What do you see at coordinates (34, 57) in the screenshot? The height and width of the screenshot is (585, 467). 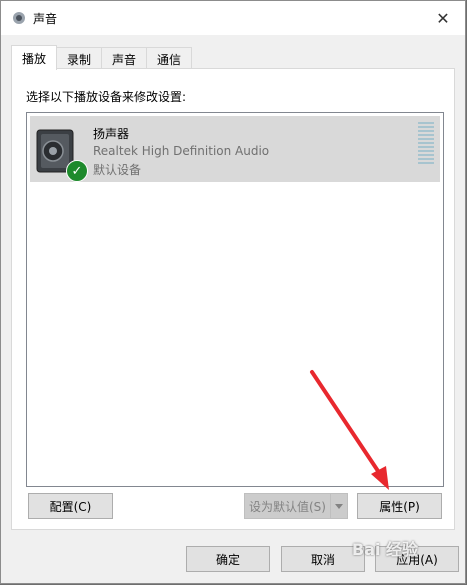 I see `tab-playback: 播放` at bounding box center [34, 57].